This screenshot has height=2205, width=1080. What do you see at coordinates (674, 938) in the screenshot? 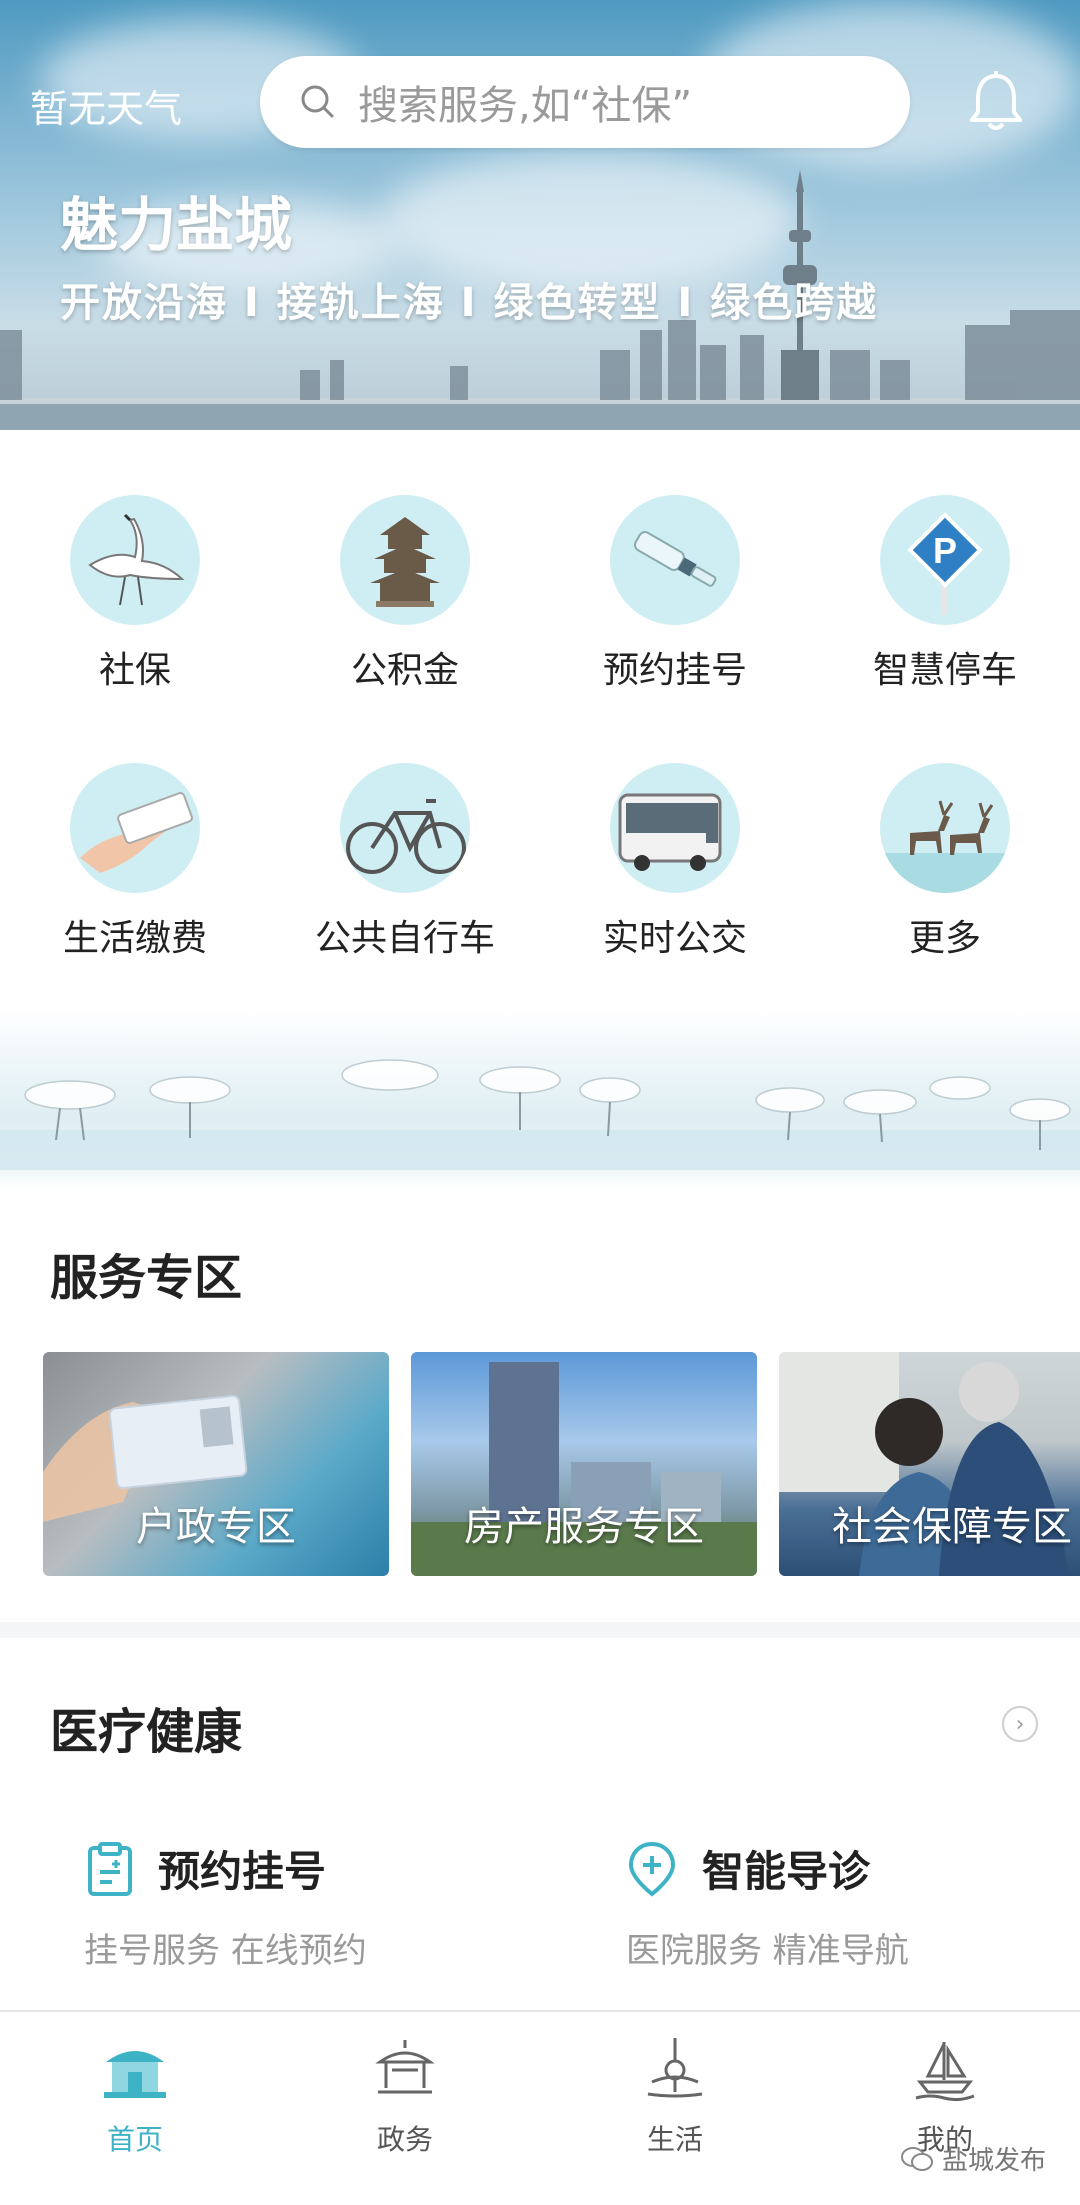
I see `quick-item-label: 实时公交` at bounding box center [674, 938].